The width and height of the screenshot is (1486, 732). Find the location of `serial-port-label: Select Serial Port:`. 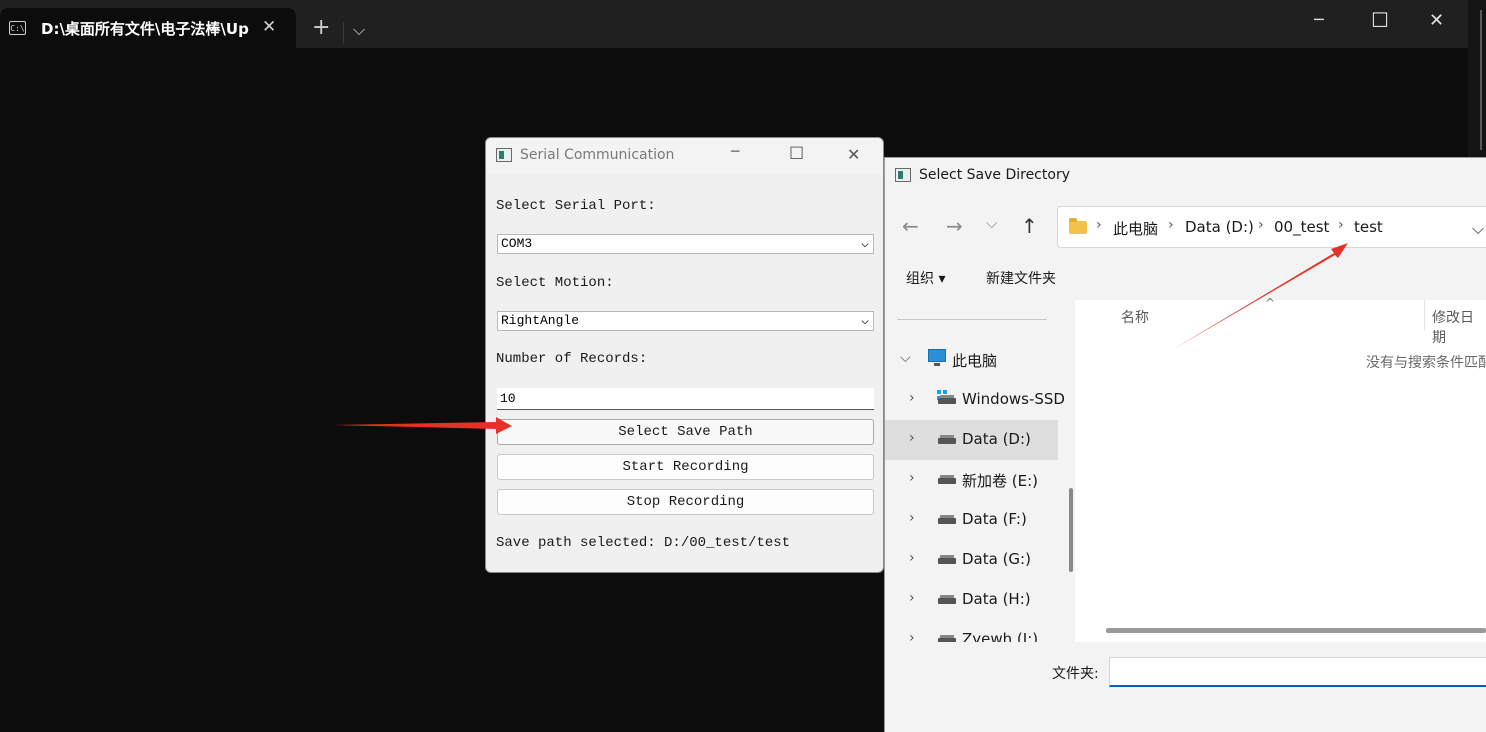

serial-port-label: Select Serial Port: is located at coordinates (576, 206).